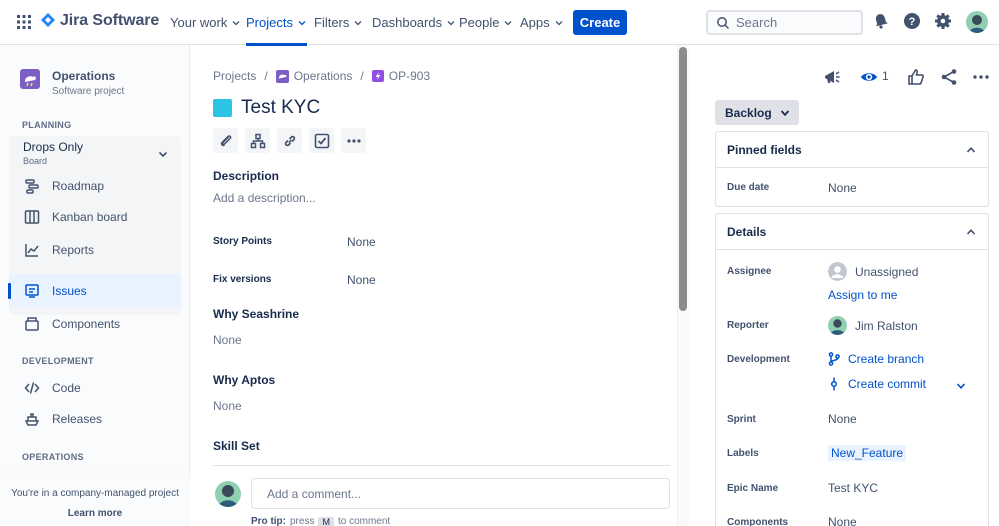 This screenshot has height=526, width=999. Describe the element at coordinates (853, 488) in the screenshot. I see `epic-name-value: Test KYC` at that location.